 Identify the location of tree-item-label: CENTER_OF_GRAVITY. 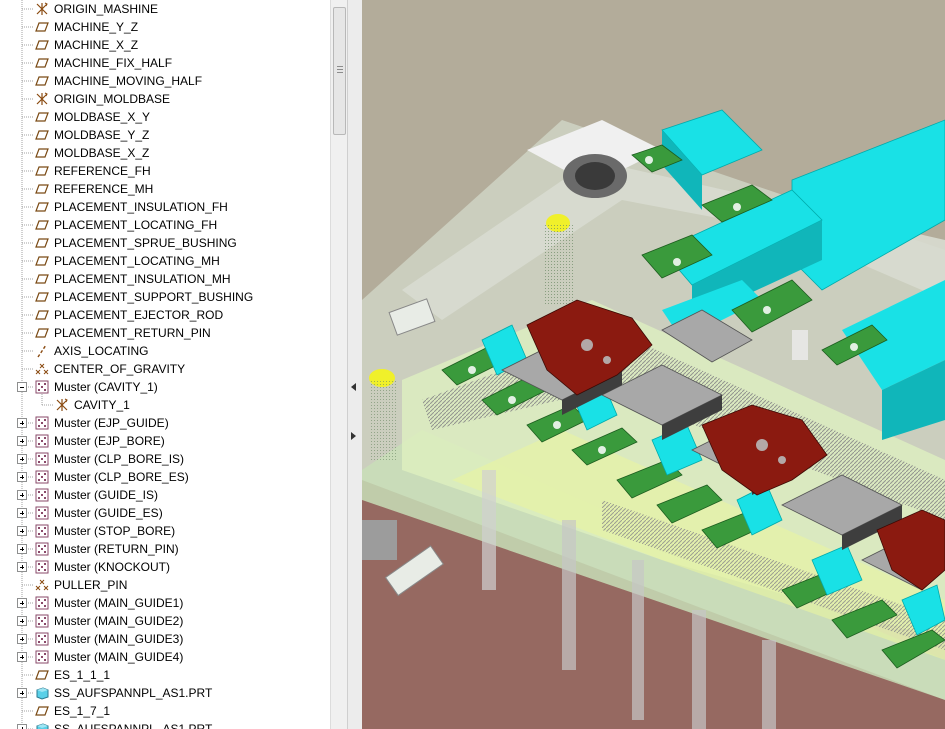
(120, 369).